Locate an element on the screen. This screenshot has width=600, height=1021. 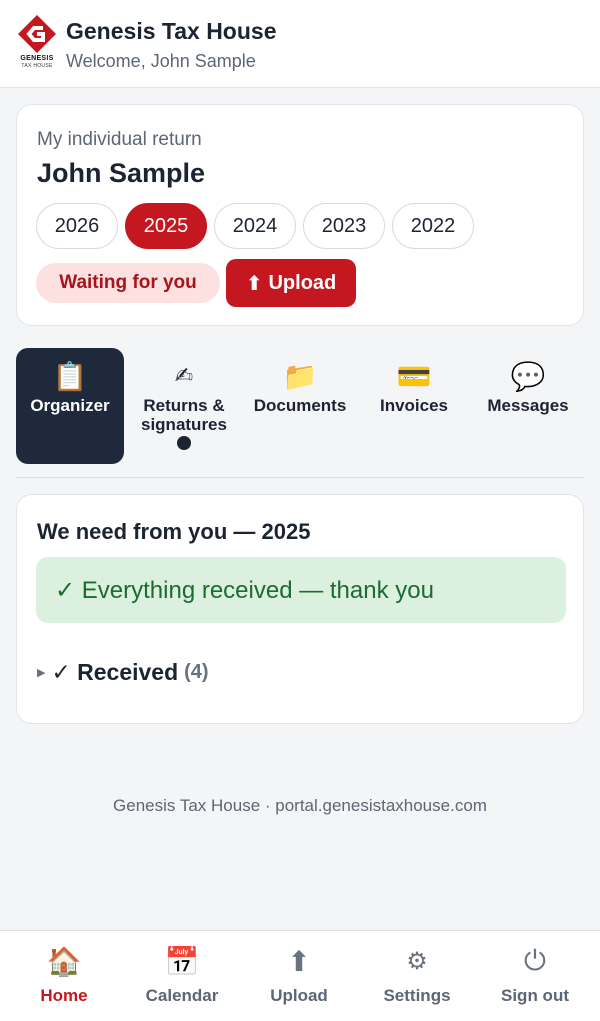
nav-settings-label: Settings is located at coordinates (417, 995).